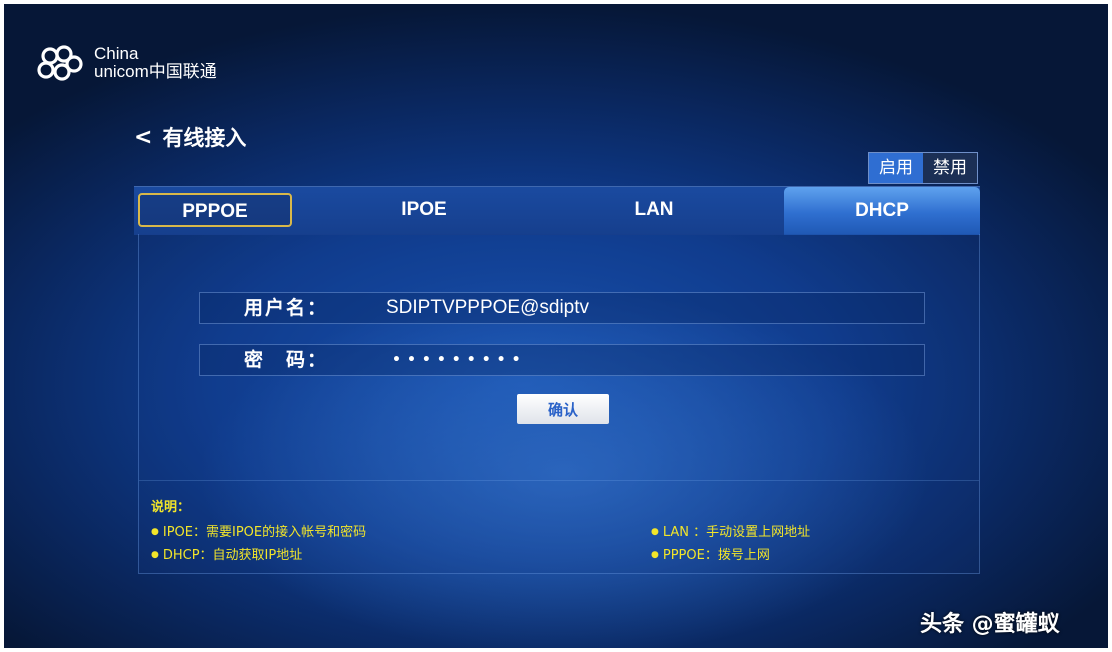  Describe the element at coordinates (143, 137) in the screenshot. I see `chevron-left-icon: <` at that location.